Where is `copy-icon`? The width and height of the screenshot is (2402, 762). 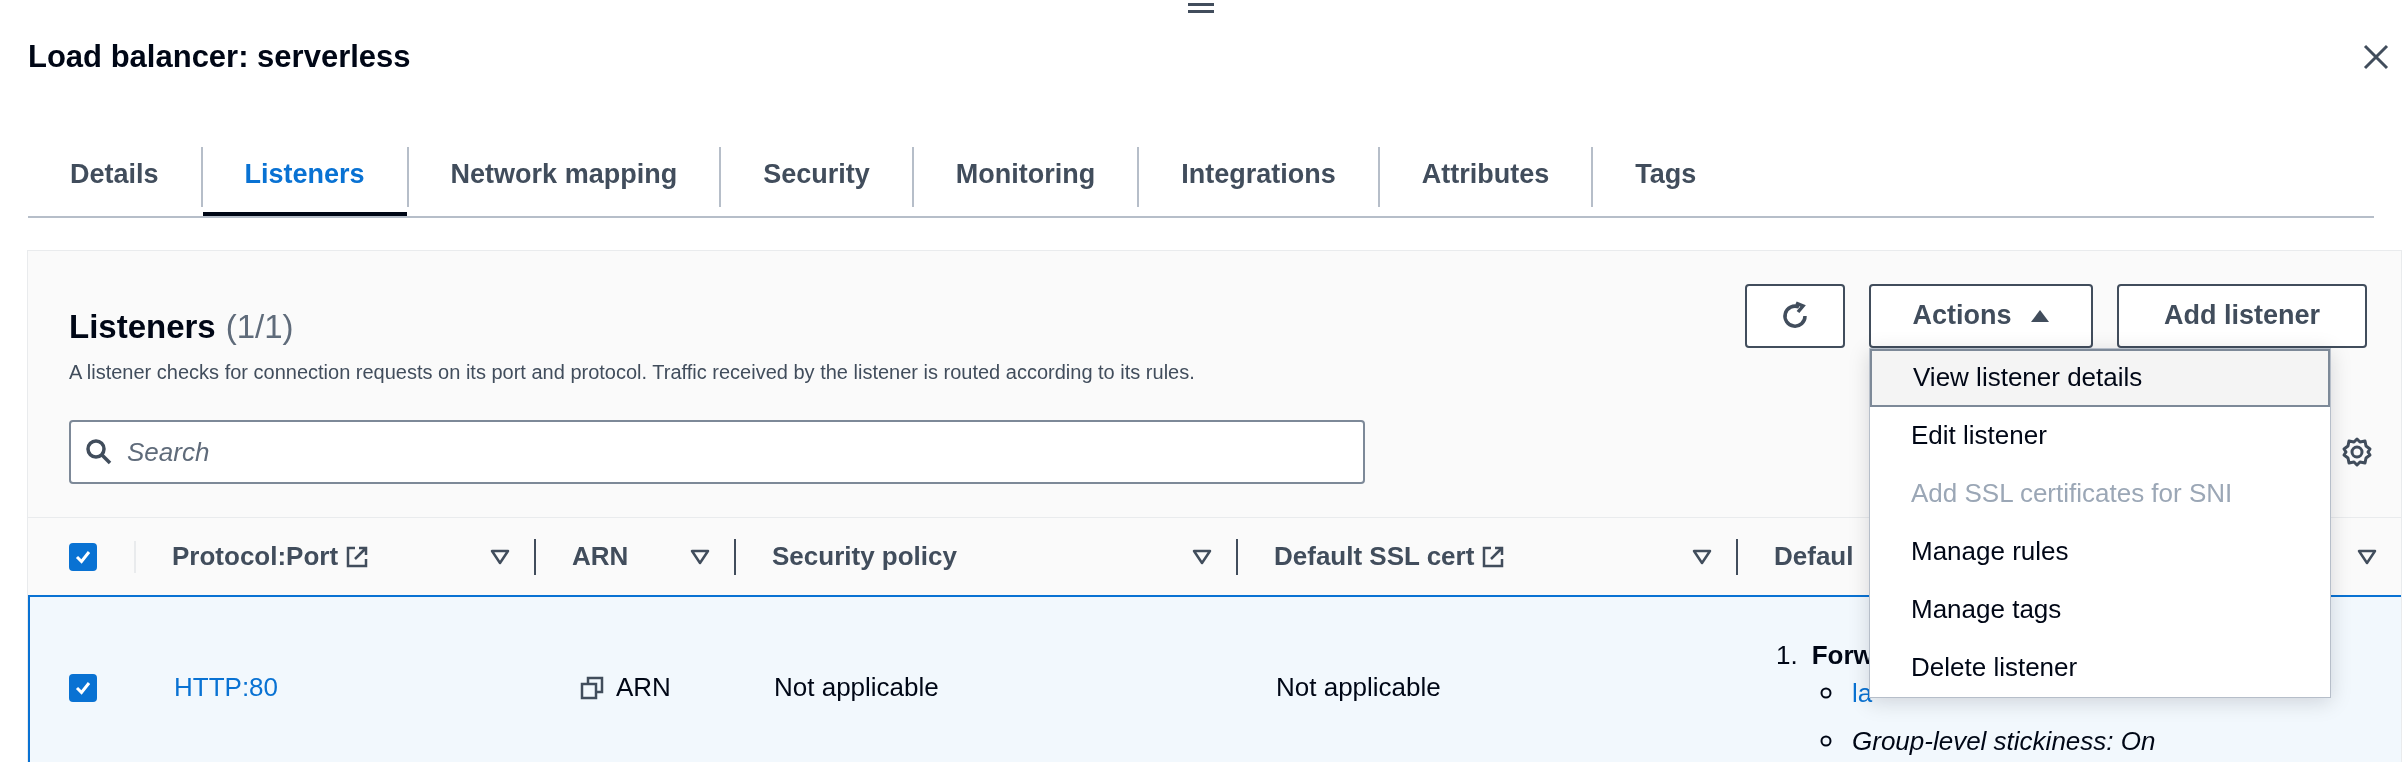 copy-icon is located at coordinates (592, 687).